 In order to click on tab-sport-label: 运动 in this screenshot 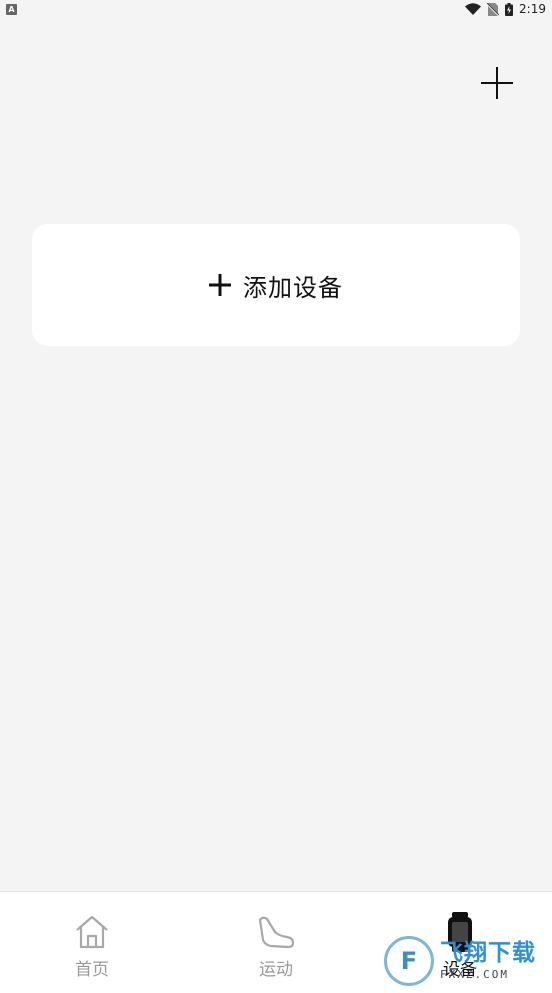, I will do `click(276, 970)`.